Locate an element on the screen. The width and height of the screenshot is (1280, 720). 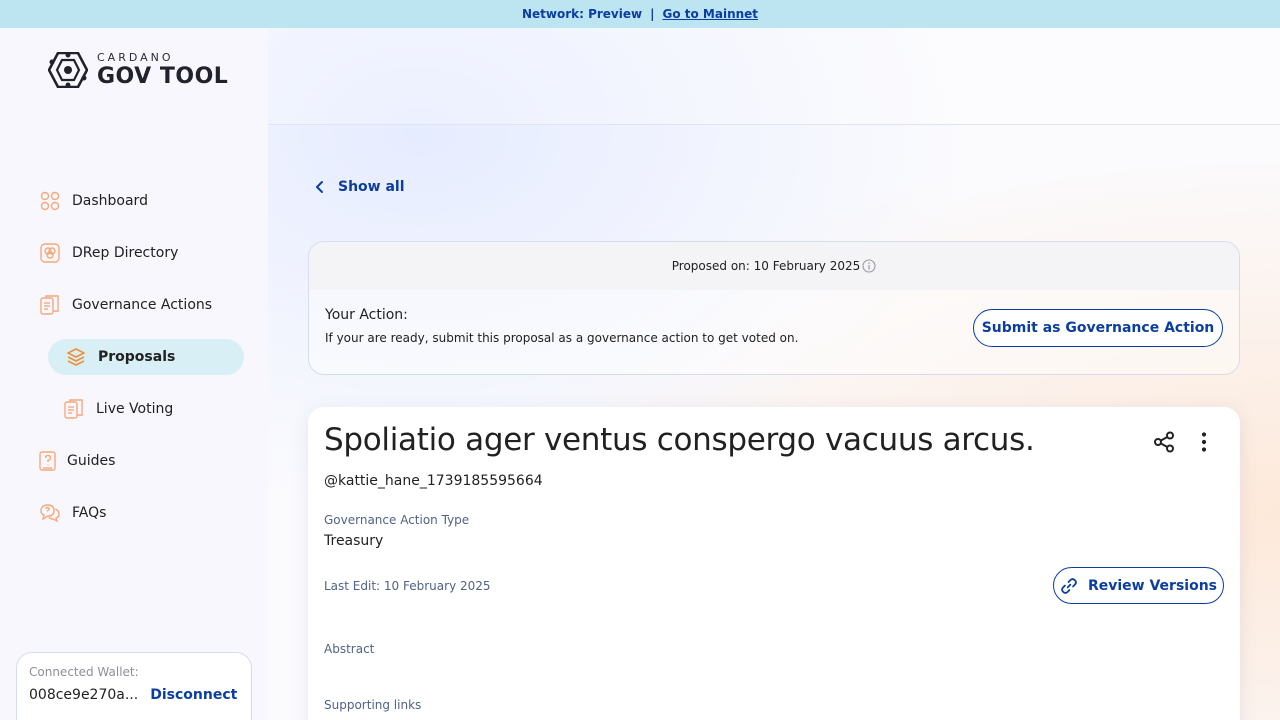
sidebar-item-guides: Guides is located at coordinates (76, 461).